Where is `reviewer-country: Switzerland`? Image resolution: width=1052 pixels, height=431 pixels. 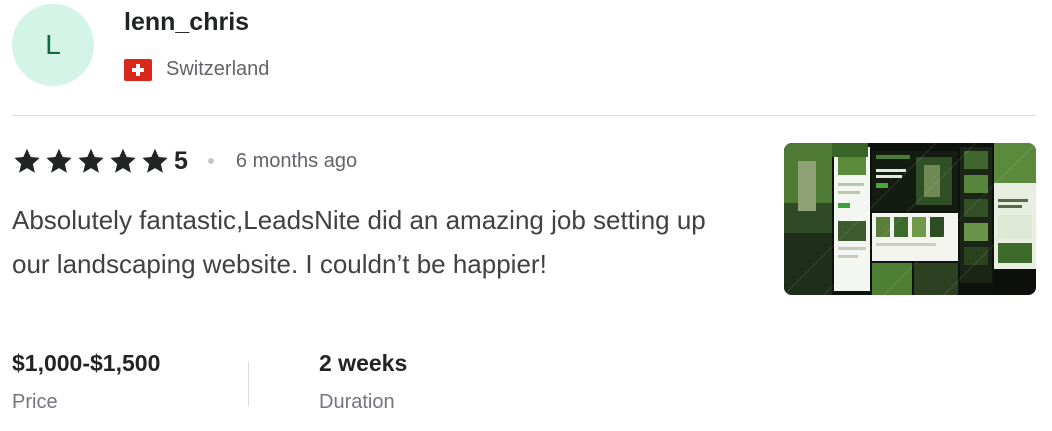 reviewer-country: Switzerland is located at coordinates (196, 69).